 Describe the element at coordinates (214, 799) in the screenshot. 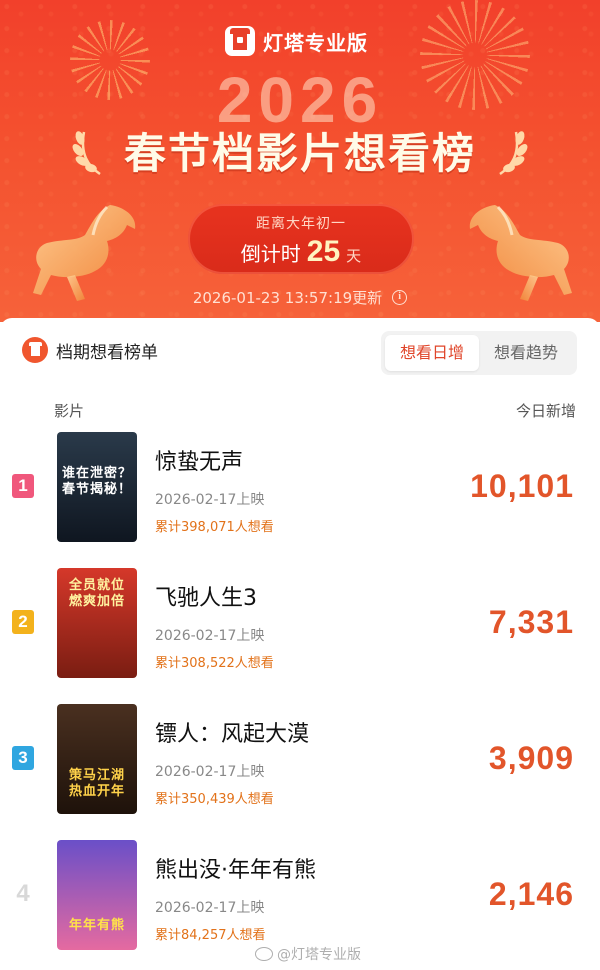

I see `film-total-want: 累计350,439人想看` at that location.